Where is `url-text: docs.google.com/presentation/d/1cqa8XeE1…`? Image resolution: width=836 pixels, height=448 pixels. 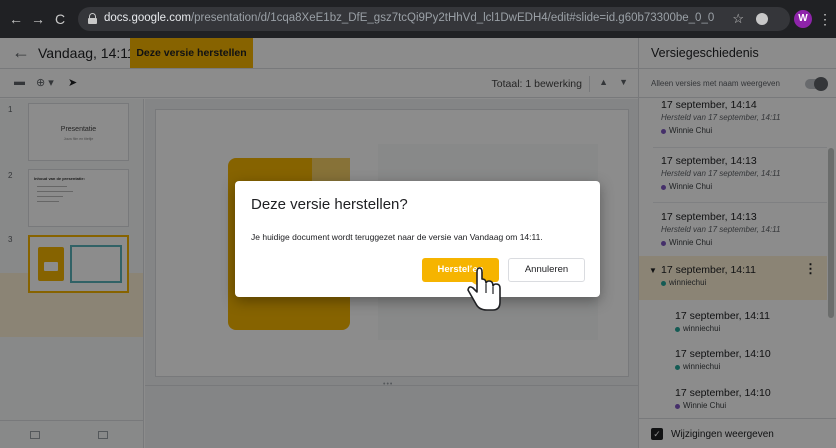
url-text: docs.google.com/presentation/d/1cqa8XeE1… is located at coordinates (409, 18).